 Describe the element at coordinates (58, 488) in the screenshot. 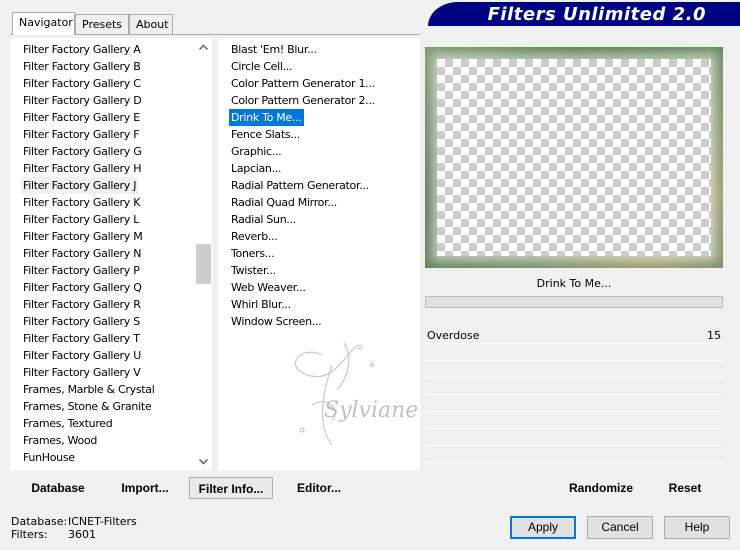

I see `database-button: Database` at that location.